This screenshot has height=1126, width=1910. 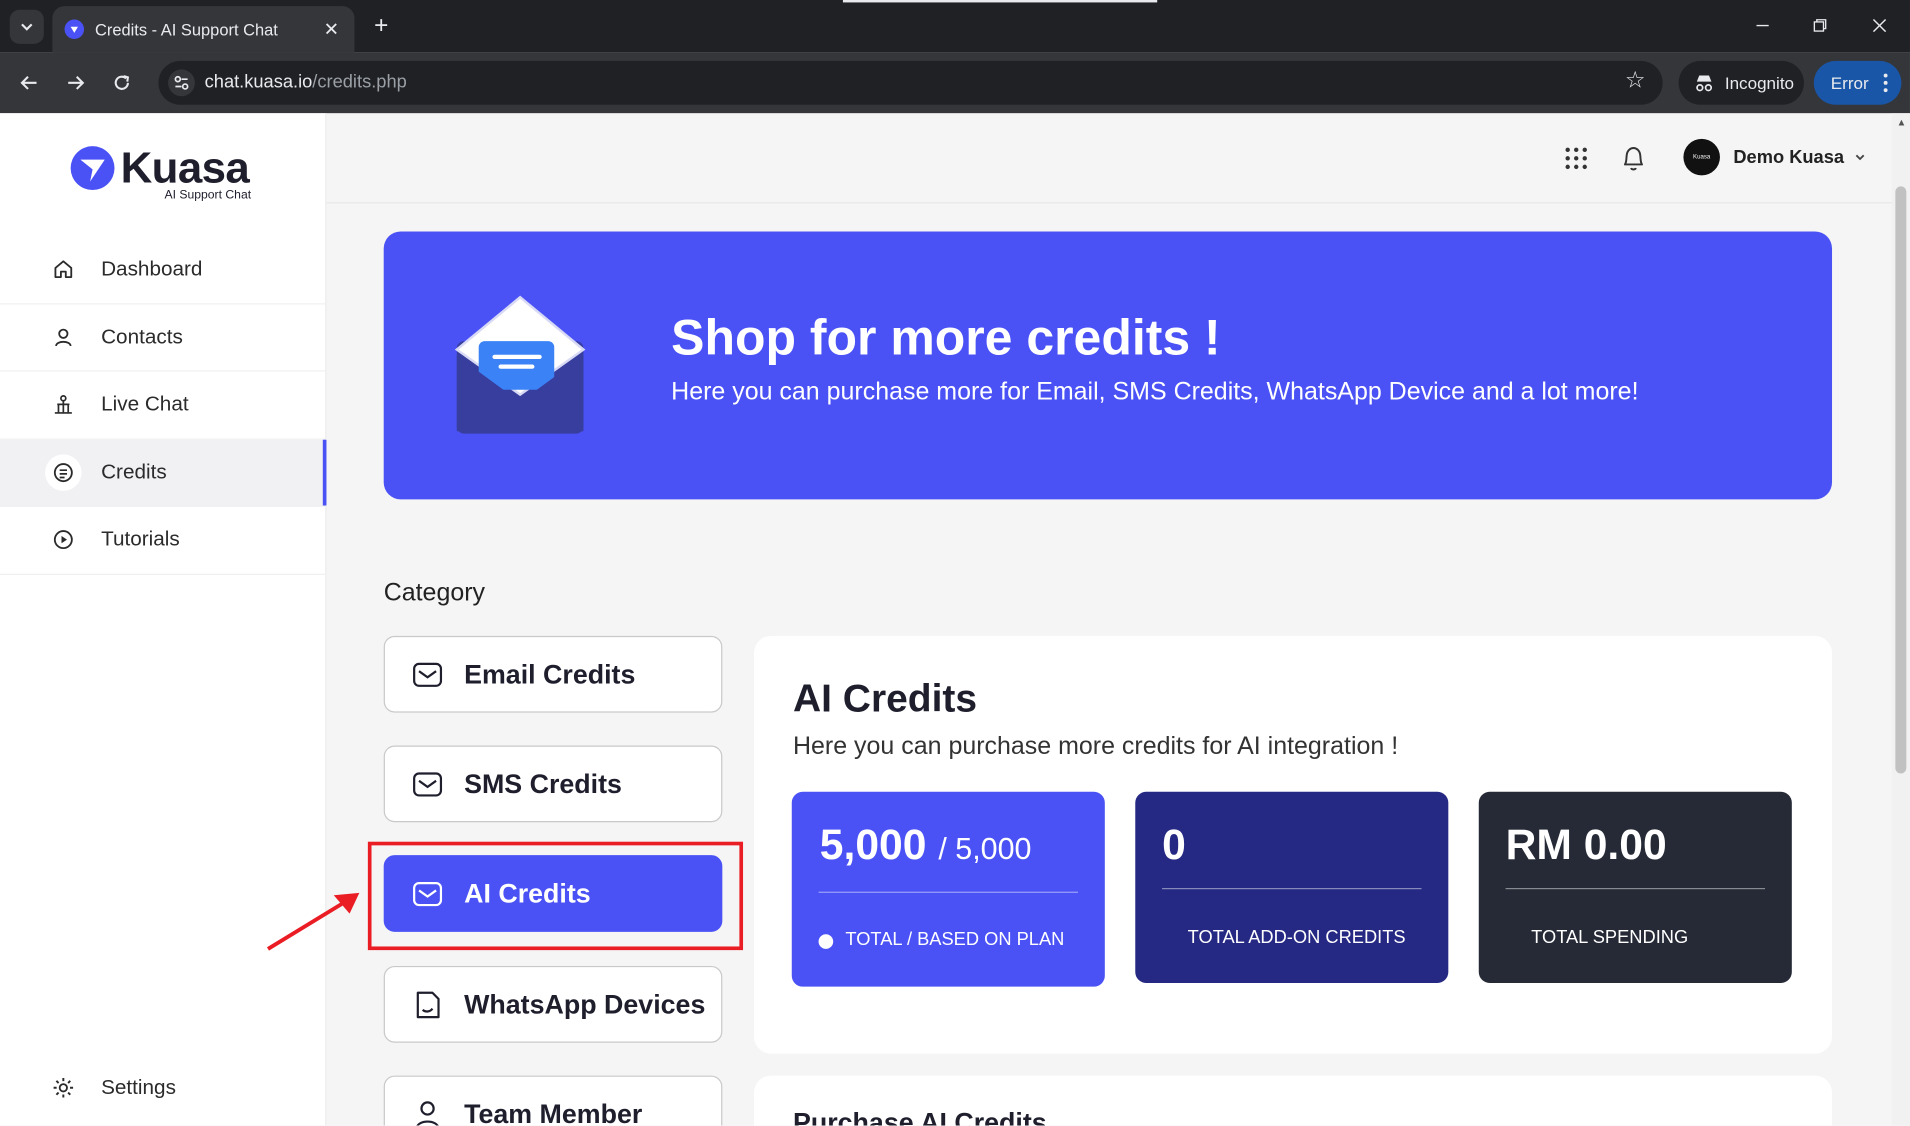 I want to click on category-email-credits-button: Email Credits, so click(x=553, y=674).